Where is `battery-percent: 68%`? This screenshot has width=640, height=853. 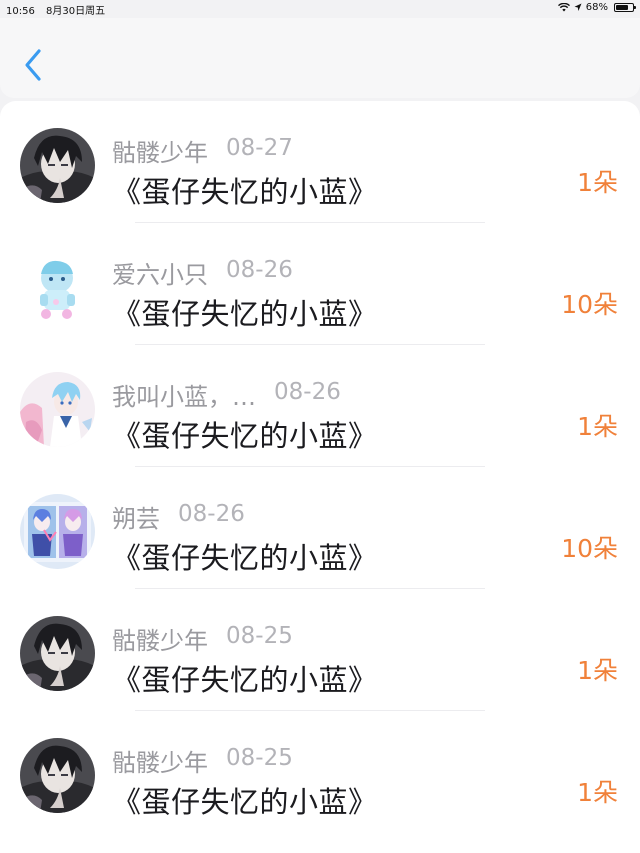 battery-percent: 68% is located at coordinates (596, 7).